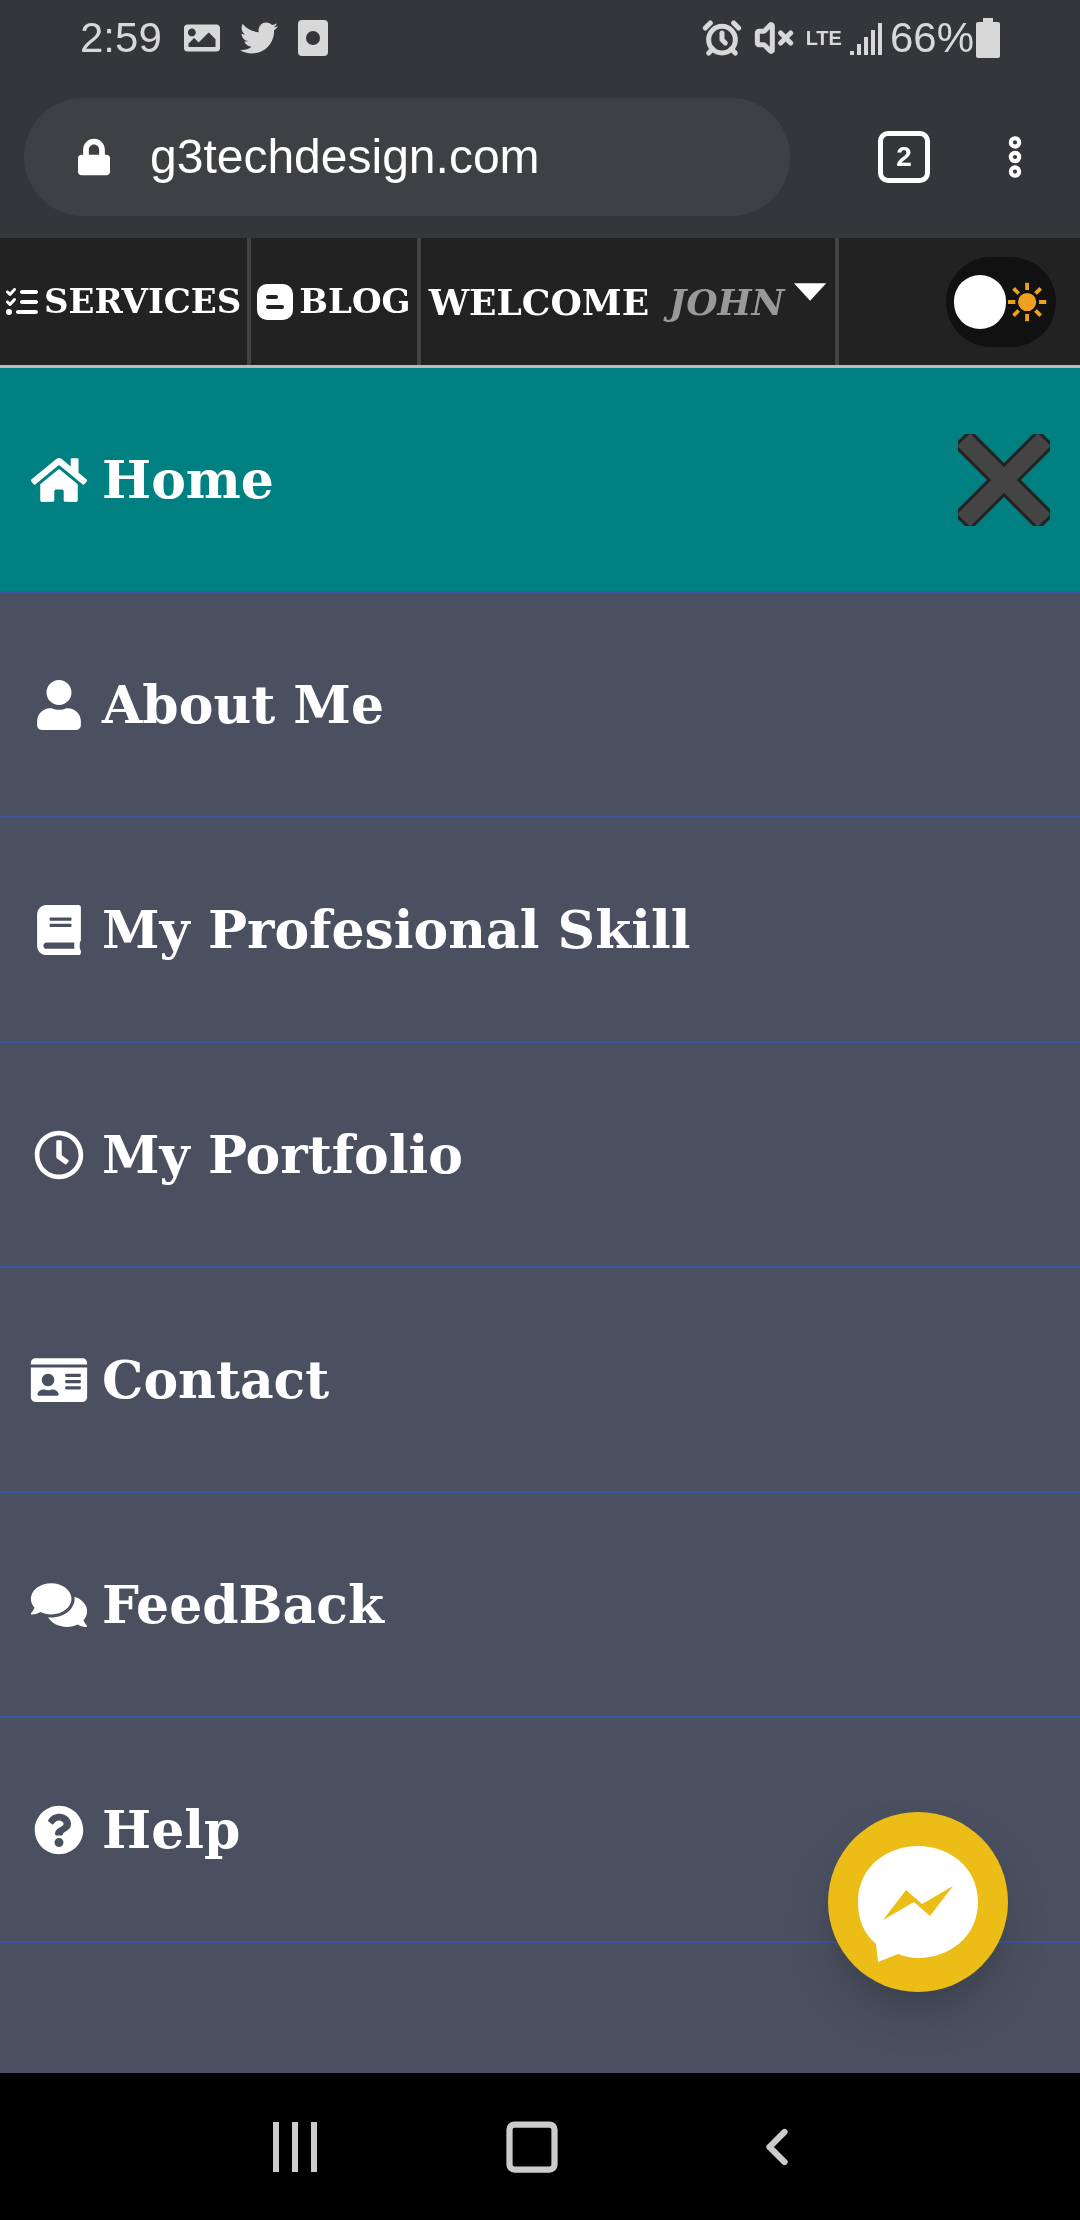 The image size is (1080, 2220). I want to click on menu-item: Home, so click(540, 480).